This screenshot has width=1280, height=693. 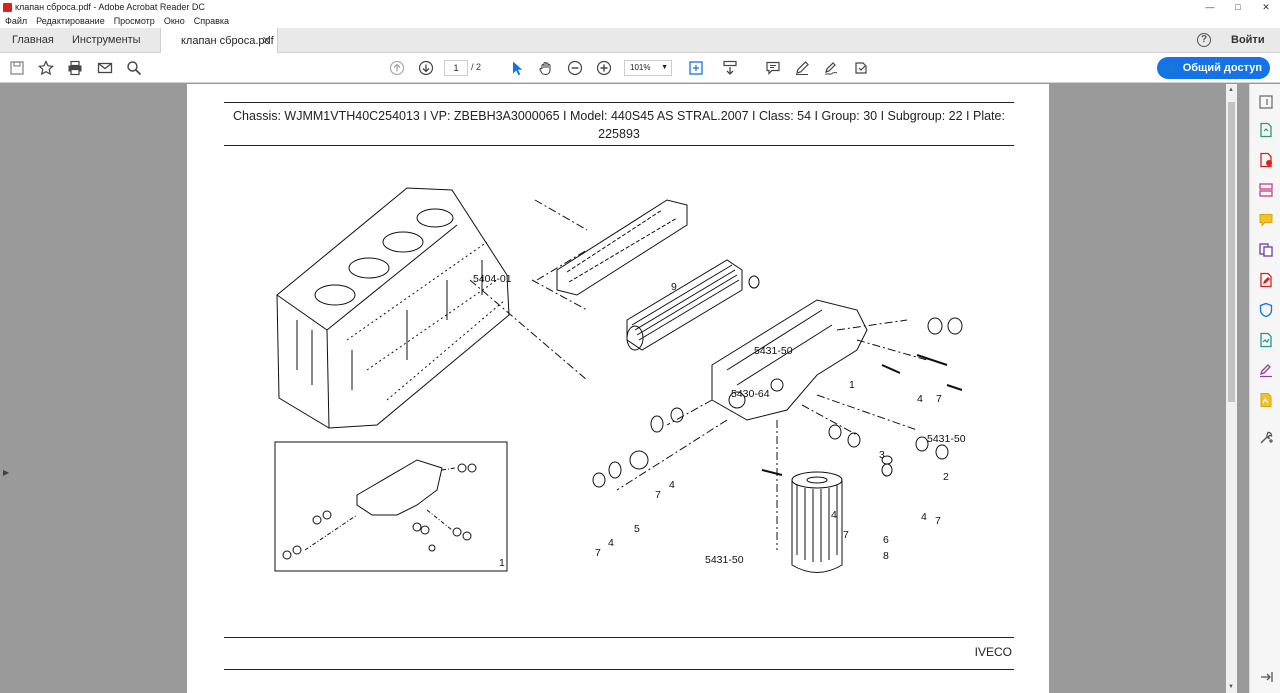 I want to click on fit-page-icon, so click(x=696, y=68).